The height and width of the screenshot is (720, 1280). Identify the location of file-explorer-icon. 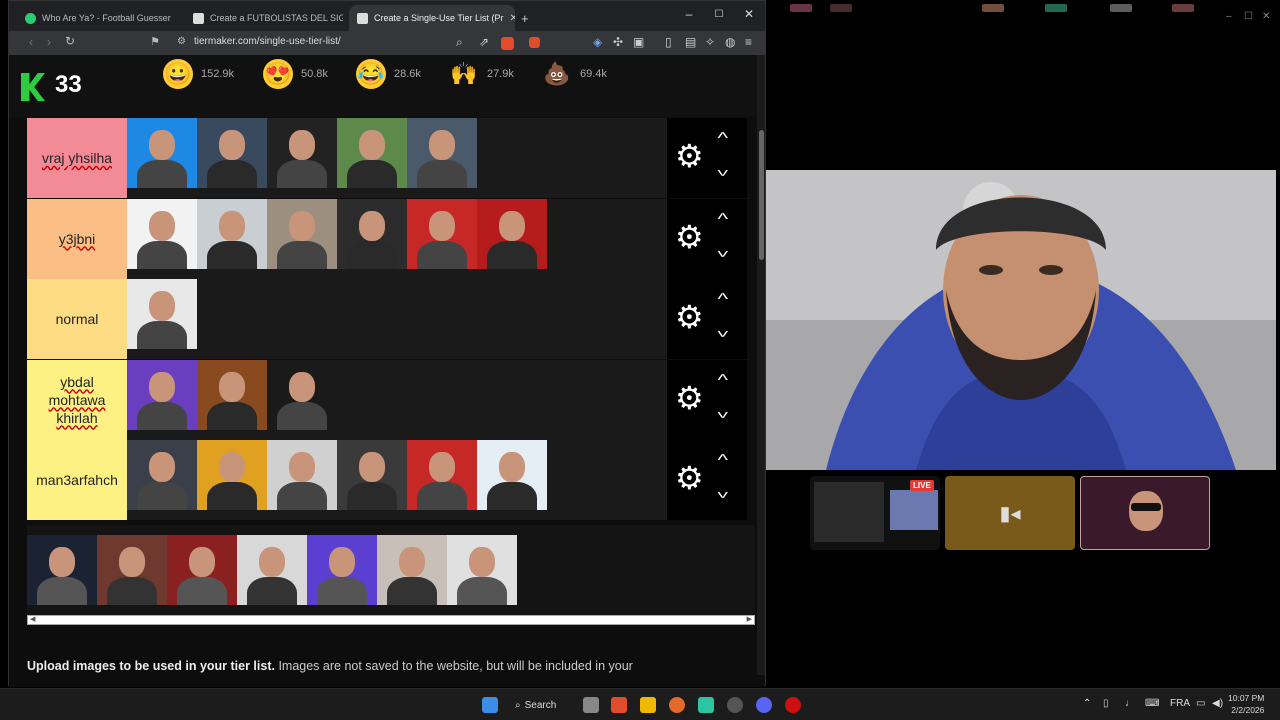
(648, 705).